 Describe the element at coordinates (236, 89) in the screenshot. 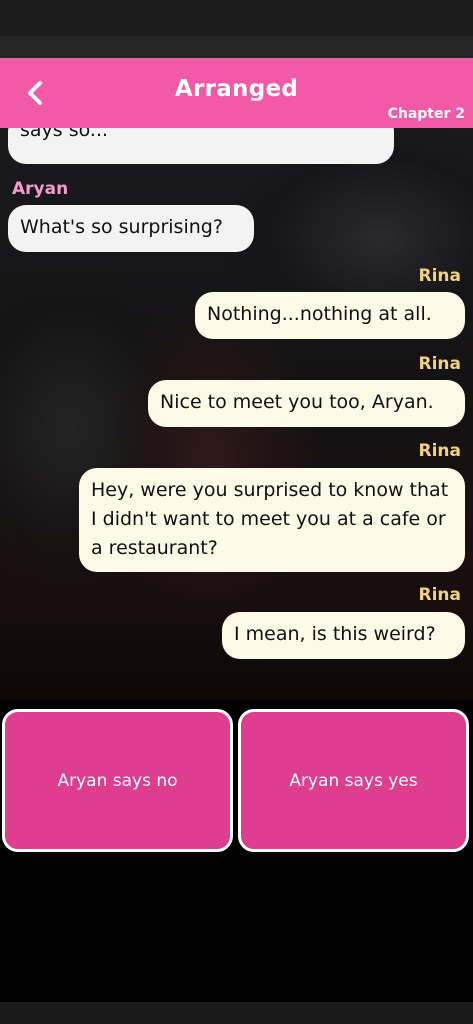

I see `page-title: Arranged` at that location.